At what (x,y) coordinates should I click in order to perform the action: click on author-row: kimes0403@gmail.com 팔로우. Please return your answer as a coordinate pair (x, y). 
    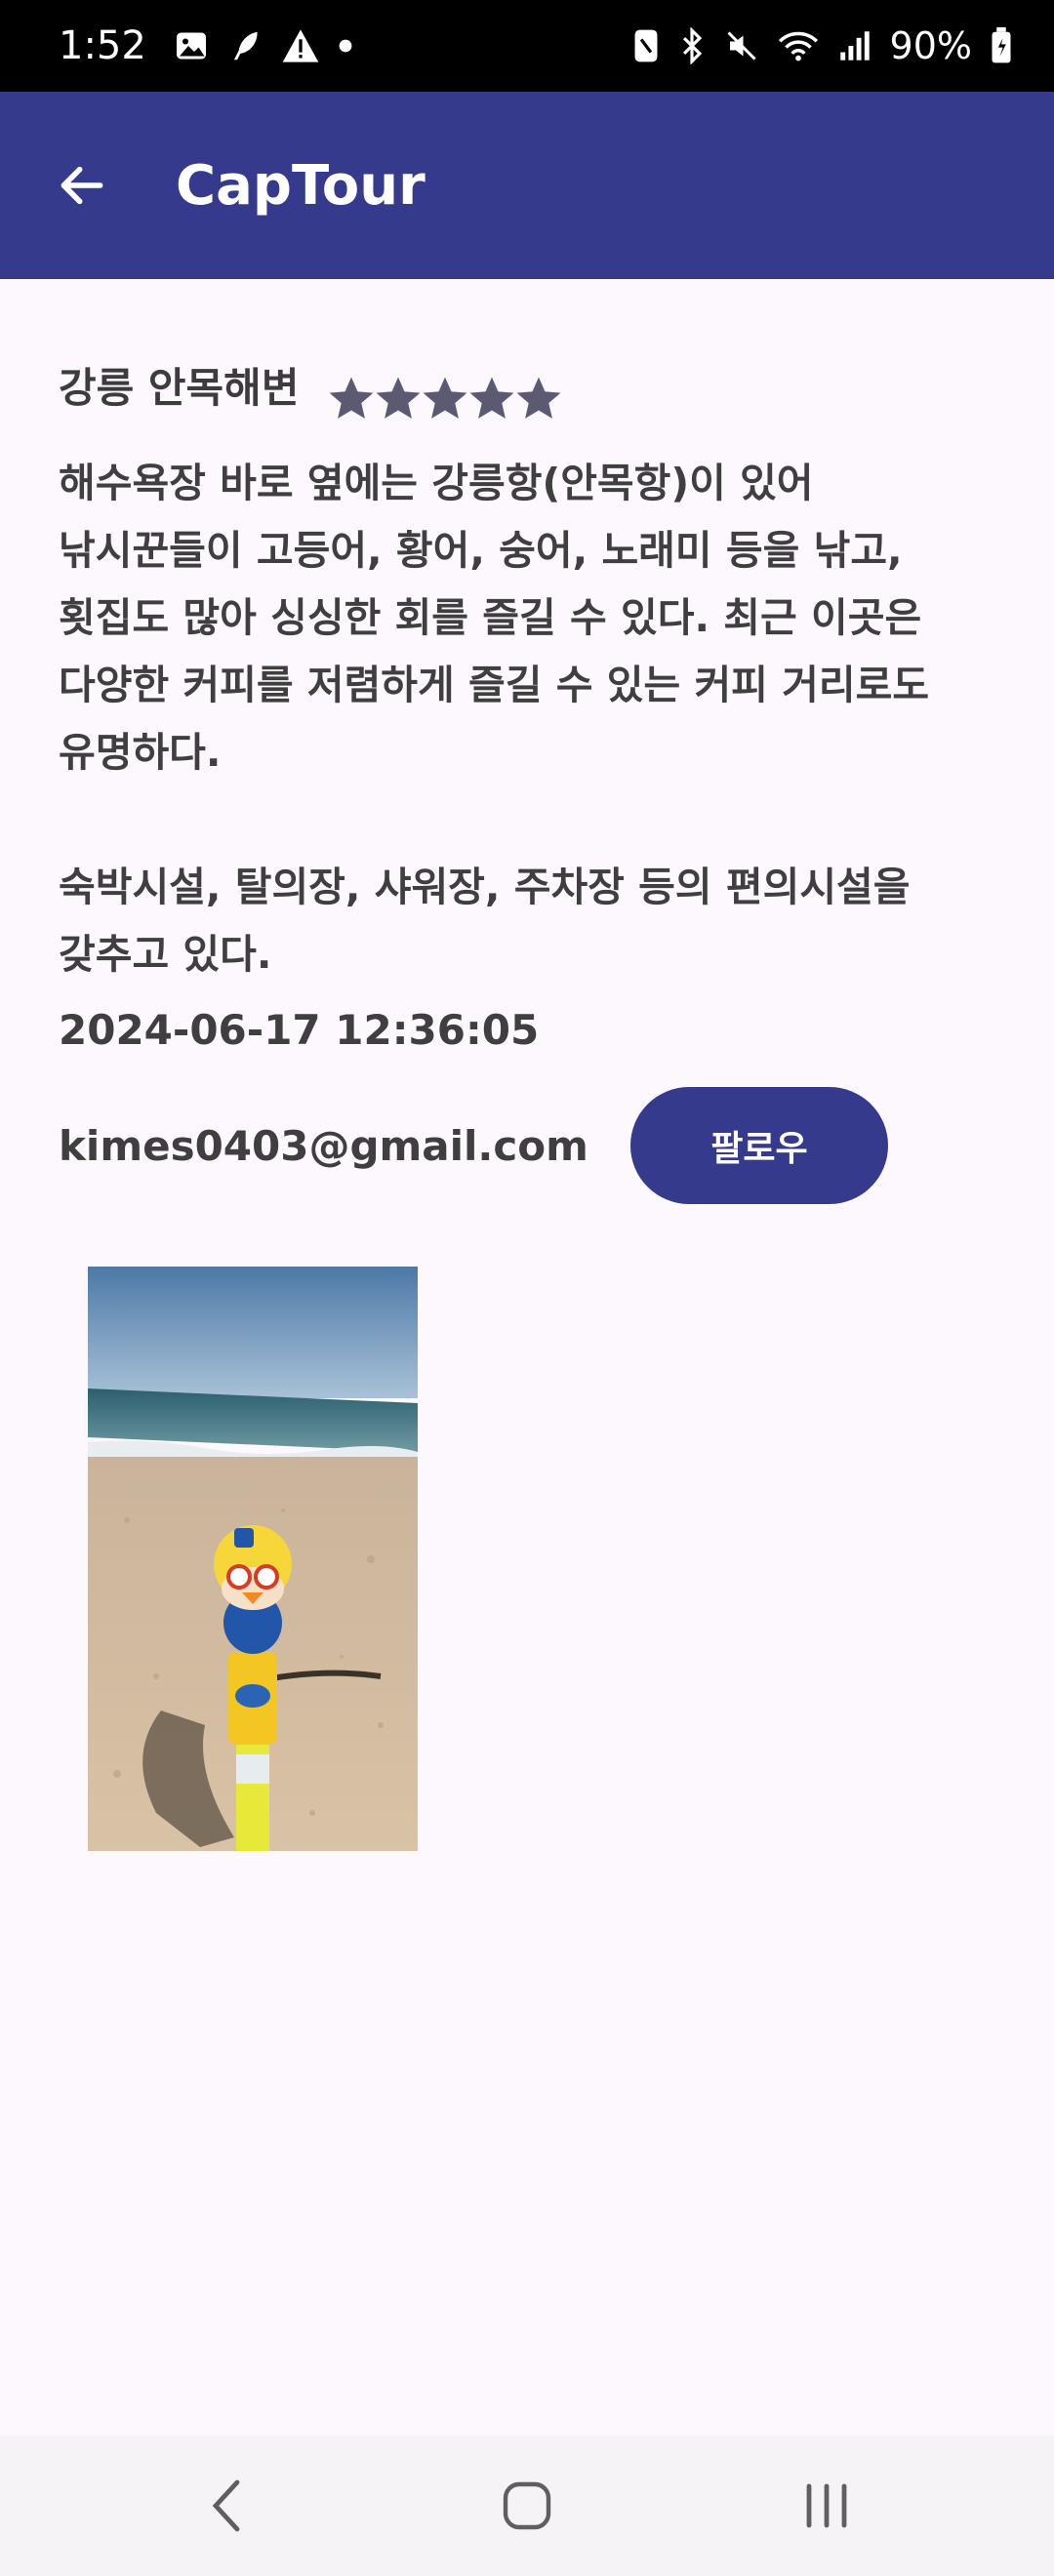
    Looking at the image, I should click on (527, 1145).